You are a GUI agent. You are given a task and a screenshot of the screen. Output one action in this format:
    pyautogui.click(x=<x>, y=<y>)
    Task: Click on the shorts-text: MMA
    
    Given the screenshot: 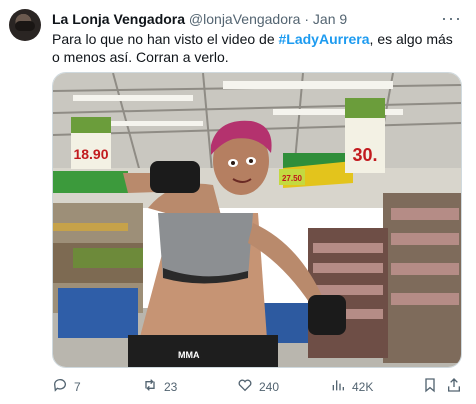 What is the action you would take?
    pyautogui.click(x=189, y=355)
    